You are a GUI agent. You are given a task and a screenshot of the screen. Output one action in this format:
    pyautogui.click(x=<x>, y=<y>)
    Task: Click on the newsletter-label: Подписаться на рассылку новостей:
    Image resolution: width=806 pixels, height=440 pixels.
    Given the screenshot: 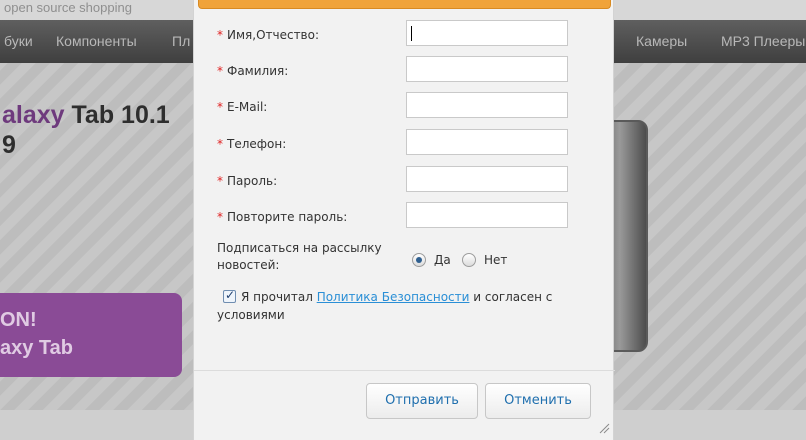 What is the action you would take?
    pyautogui.click(x=299, y=256)
    